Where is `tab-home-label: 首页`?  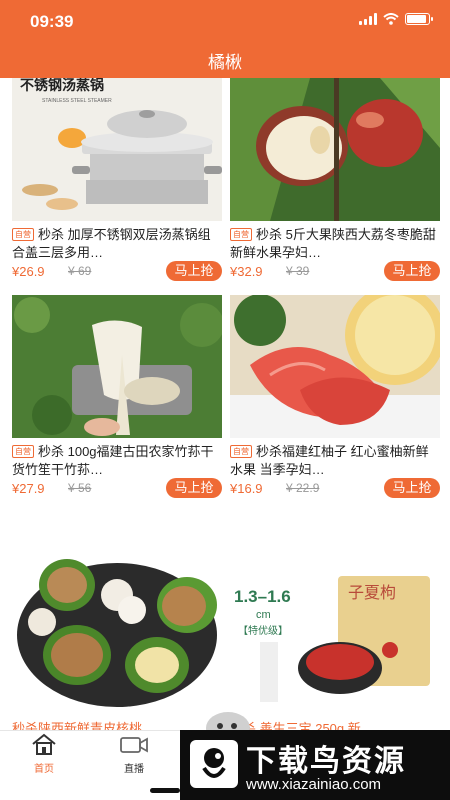
tab-home-label: 首页 is located at coordinates (44, 769).